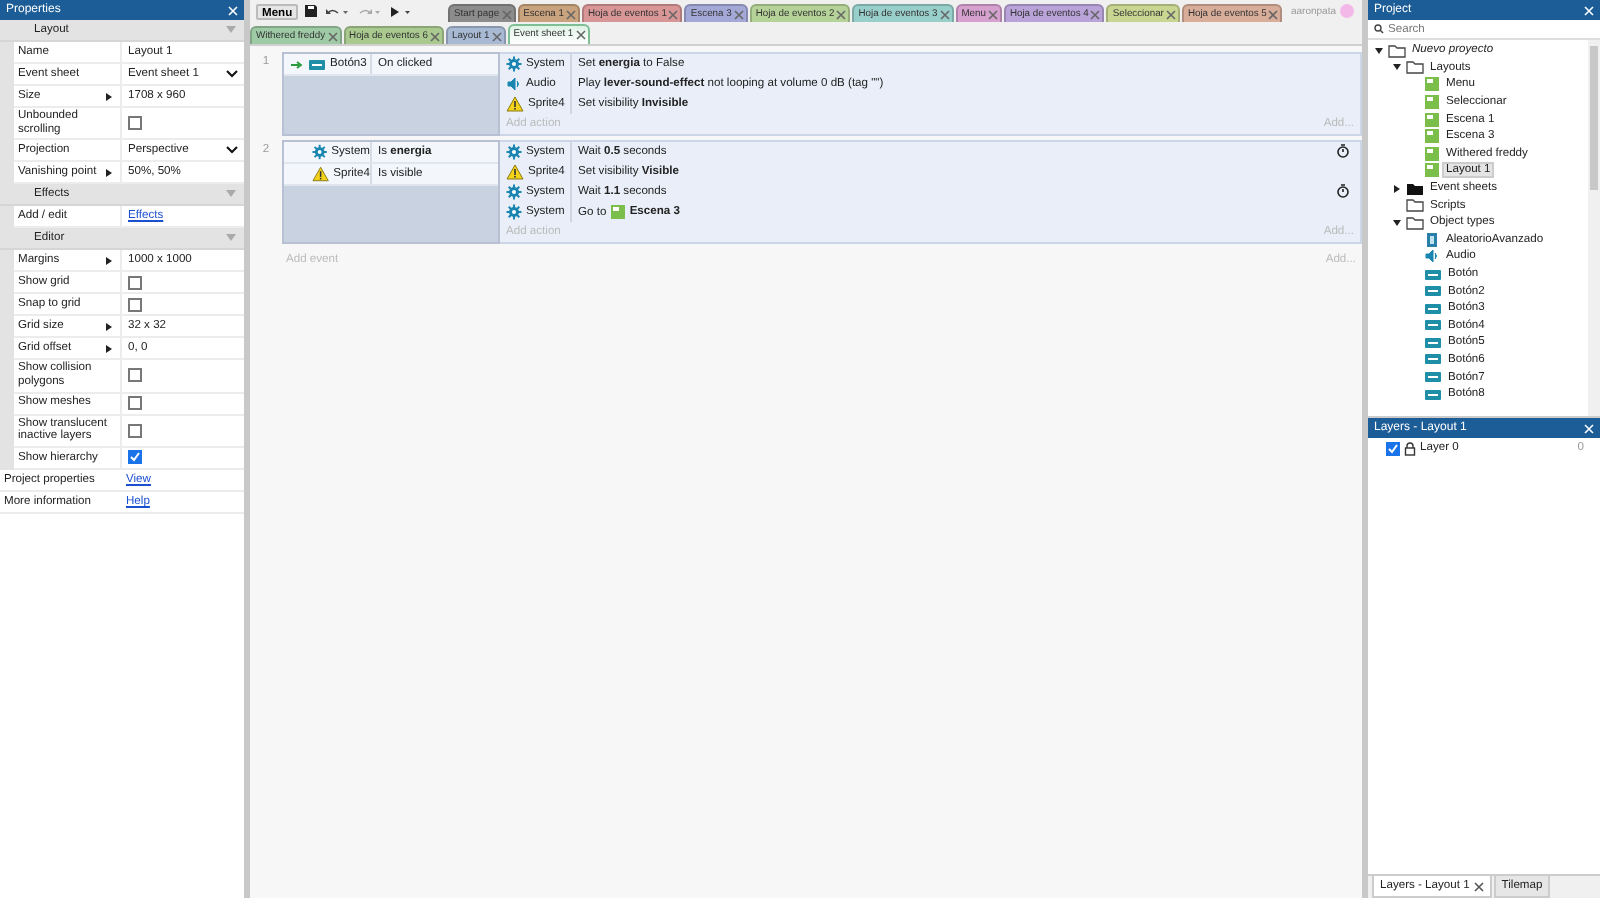  What do you see at coordinates (1379, 29) in the screenshot?
I see `search-icon` at bounding box center [1379, 29].